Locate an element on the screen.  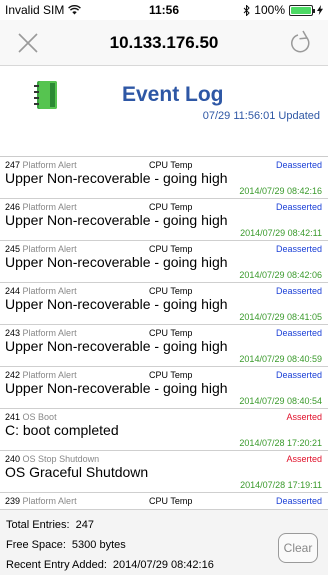
entry-timestamp: 2014/07/29 08:42:11 is located at coordinates (281, 233).